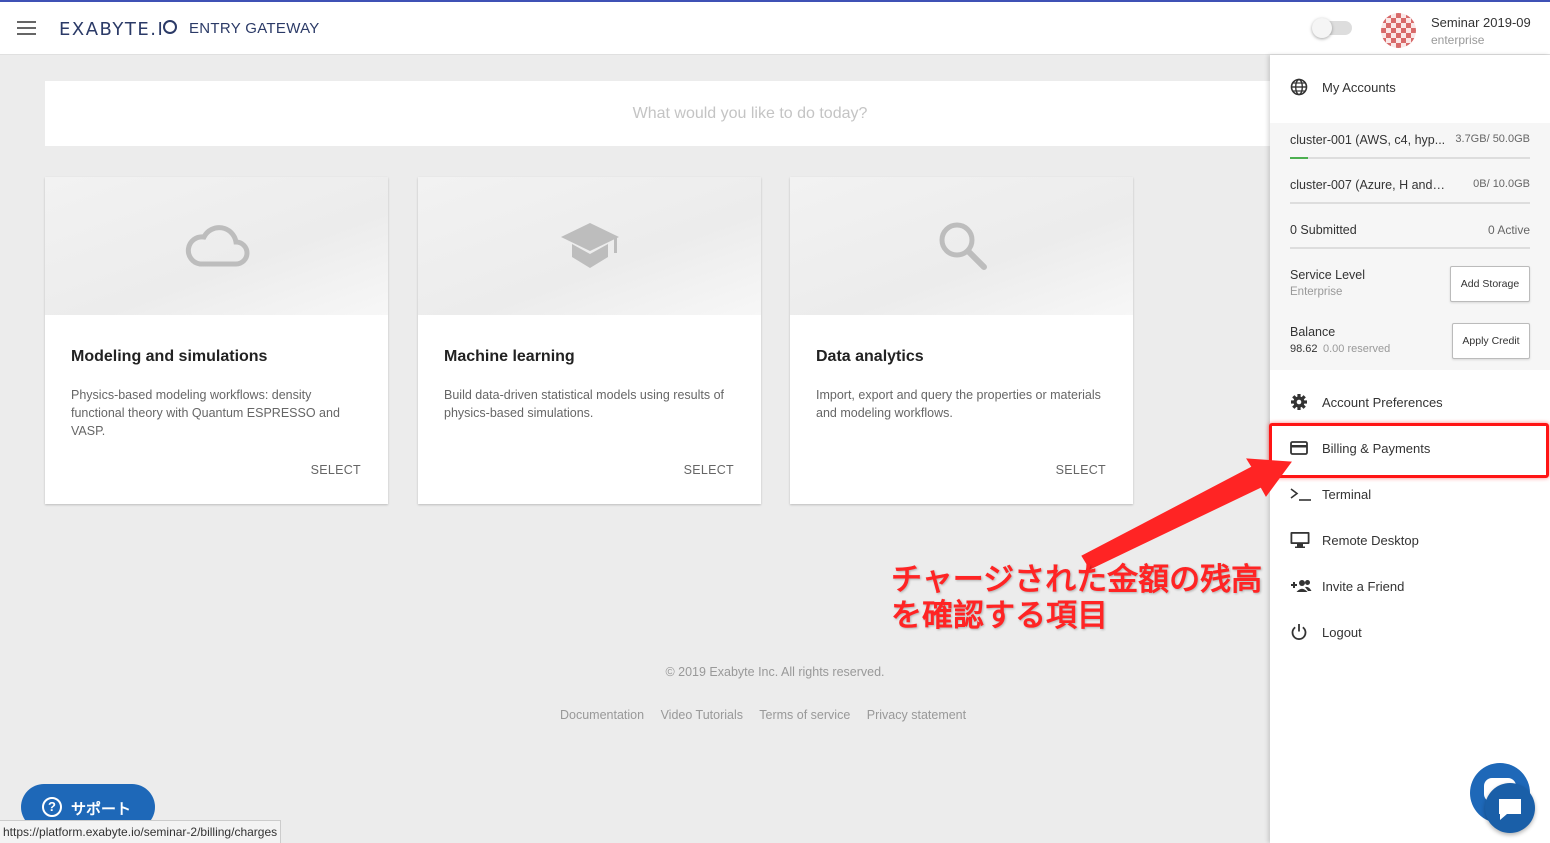 The image size is (1550, 843). What do you see at coordinates (750, 113) in the screenshot?
I see `search-input` at bounding box center [750, 113].